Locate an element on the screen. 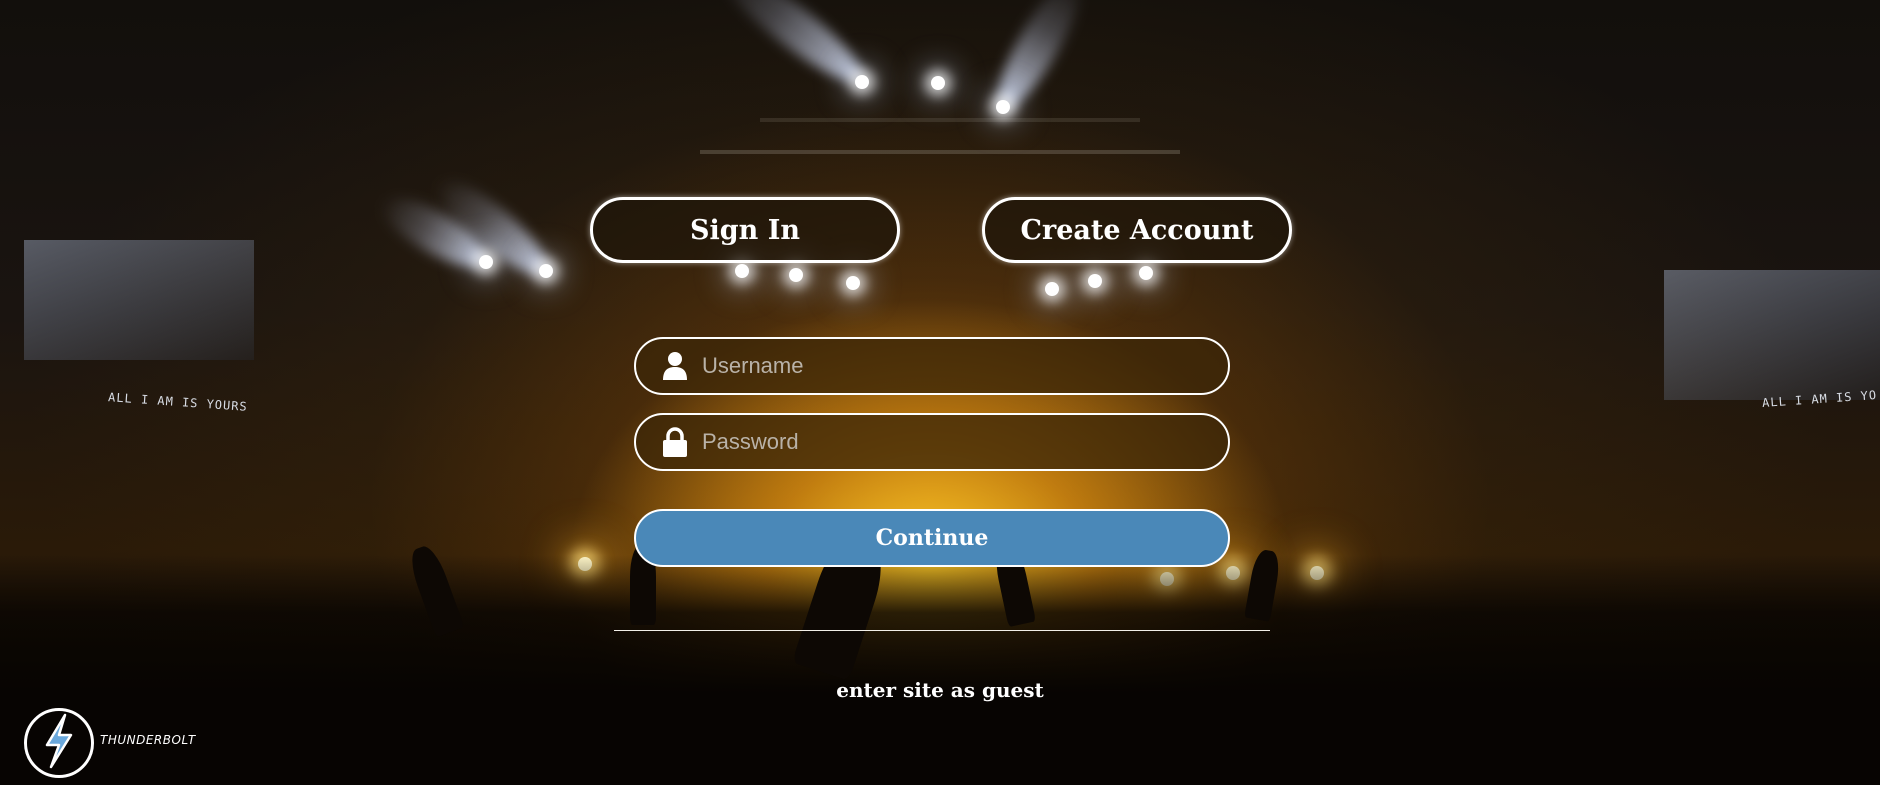  password-input is located at coordinates (964, 442).